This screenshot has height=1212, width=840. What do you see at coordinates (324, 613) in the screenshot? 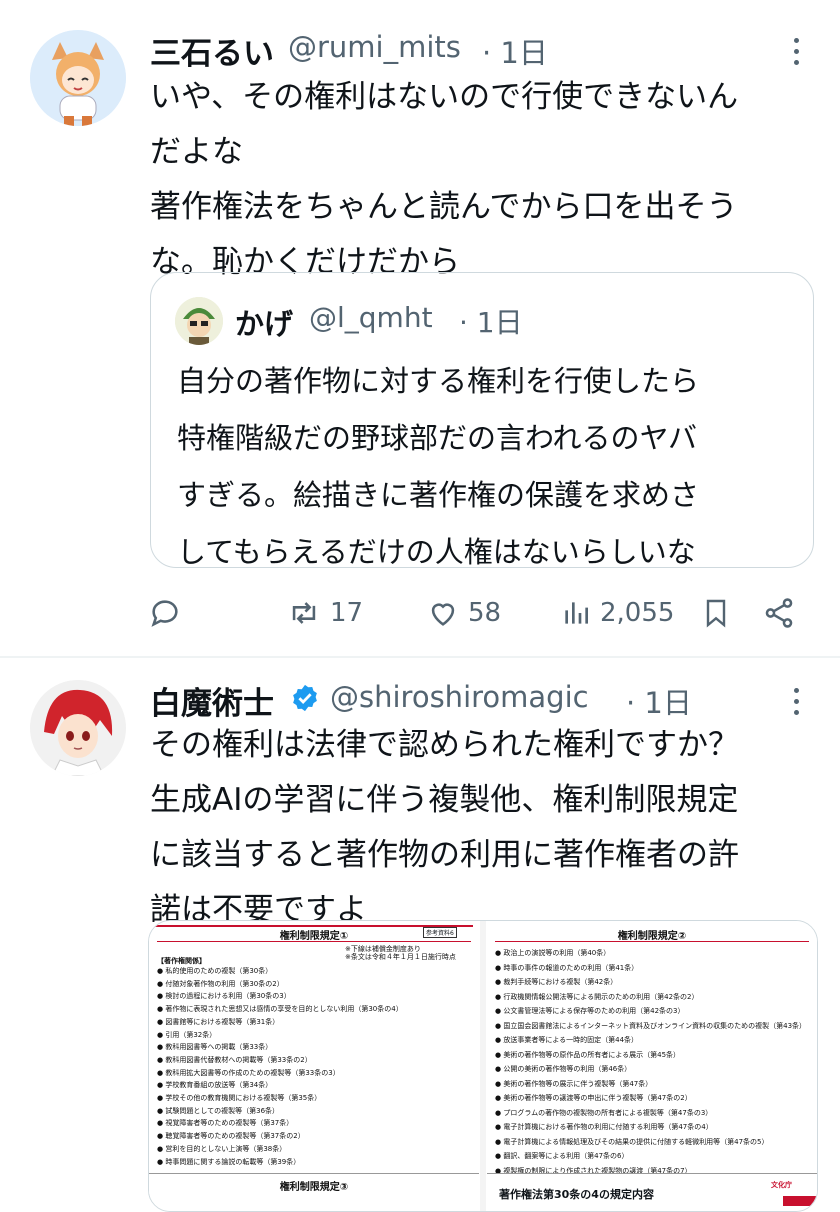
I see `retweet-button: 17` at bounding box center [324, 613].